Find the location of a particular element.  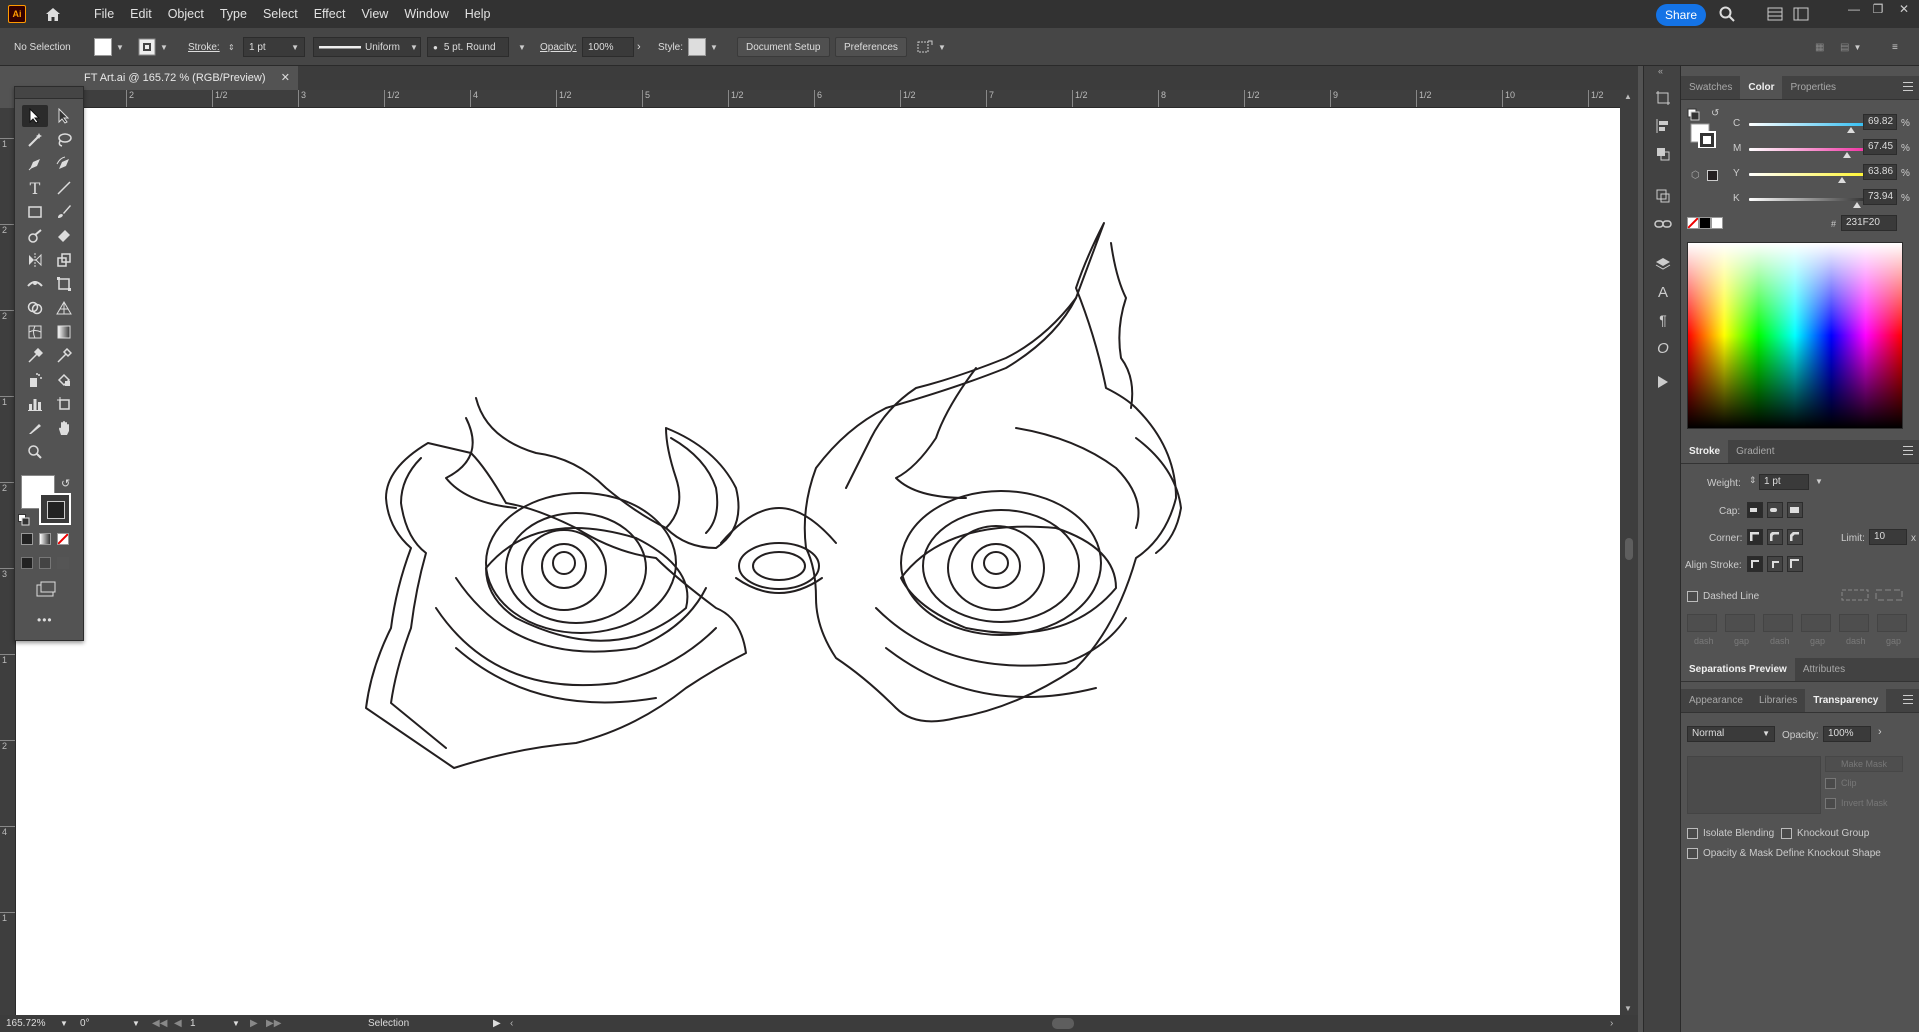

scroll-up-icon: ▲ is located at coordinates (1628, 96).